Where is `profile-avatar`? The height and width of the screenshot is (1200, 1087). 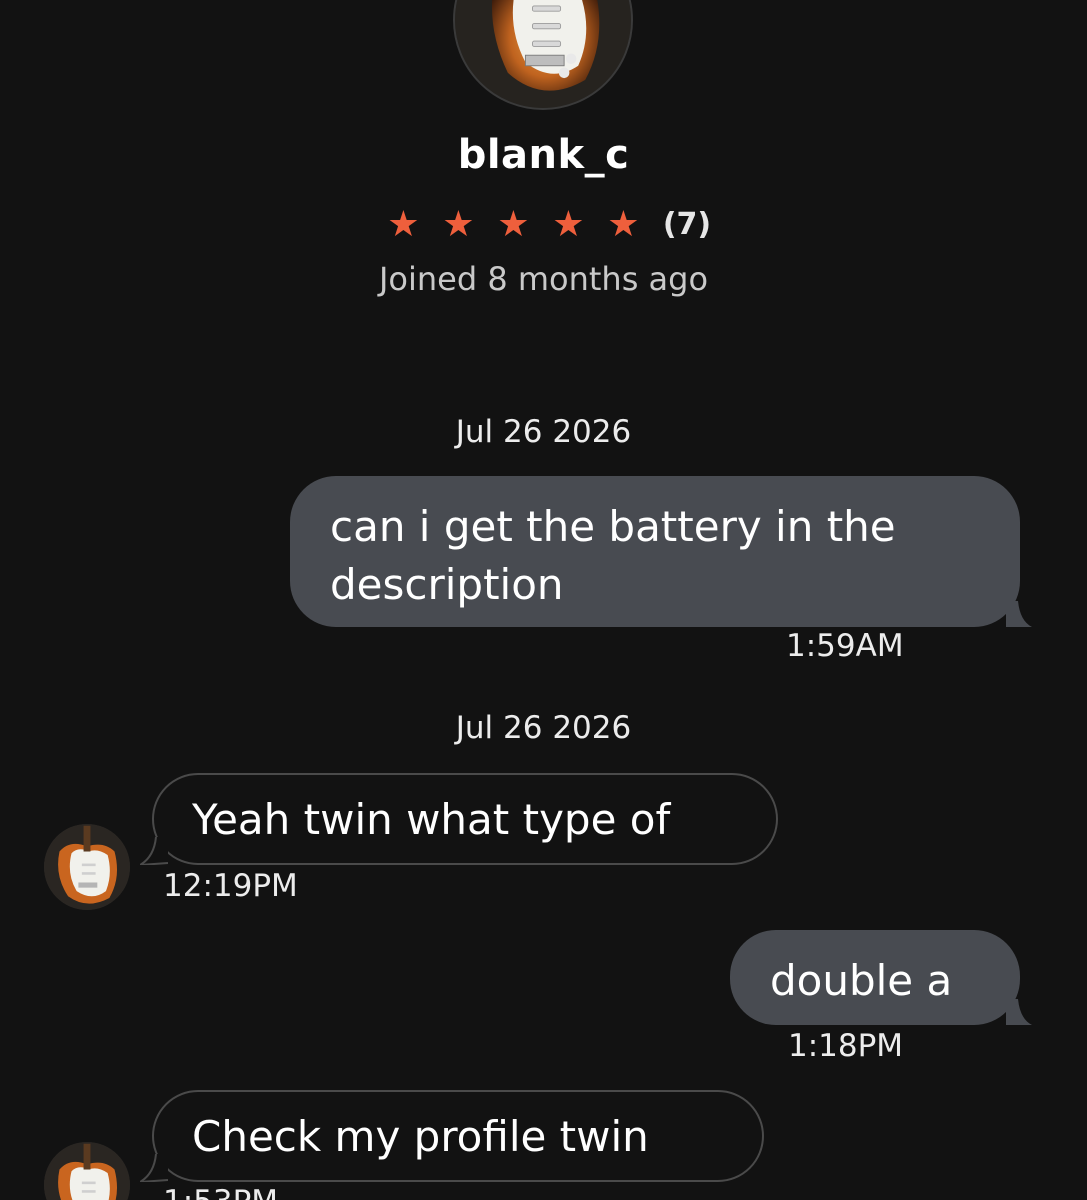 profile-avatar is located at coordinates (543, 55).